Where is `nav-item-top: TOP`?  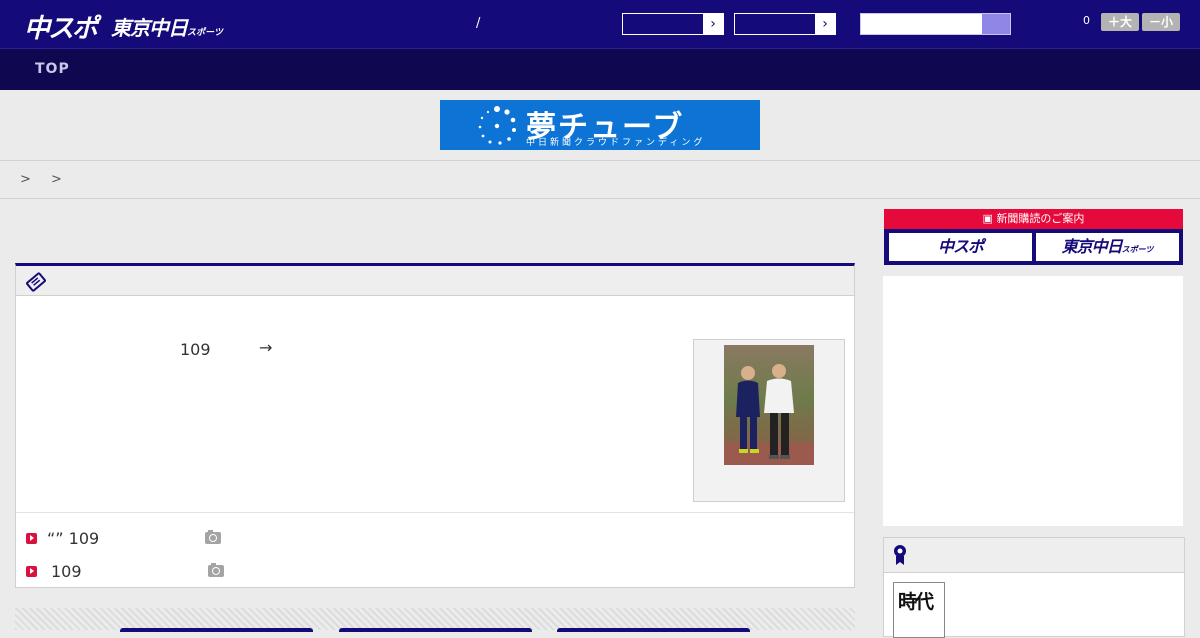
nav-item-top: TOP is located at coordinates (52, 69).